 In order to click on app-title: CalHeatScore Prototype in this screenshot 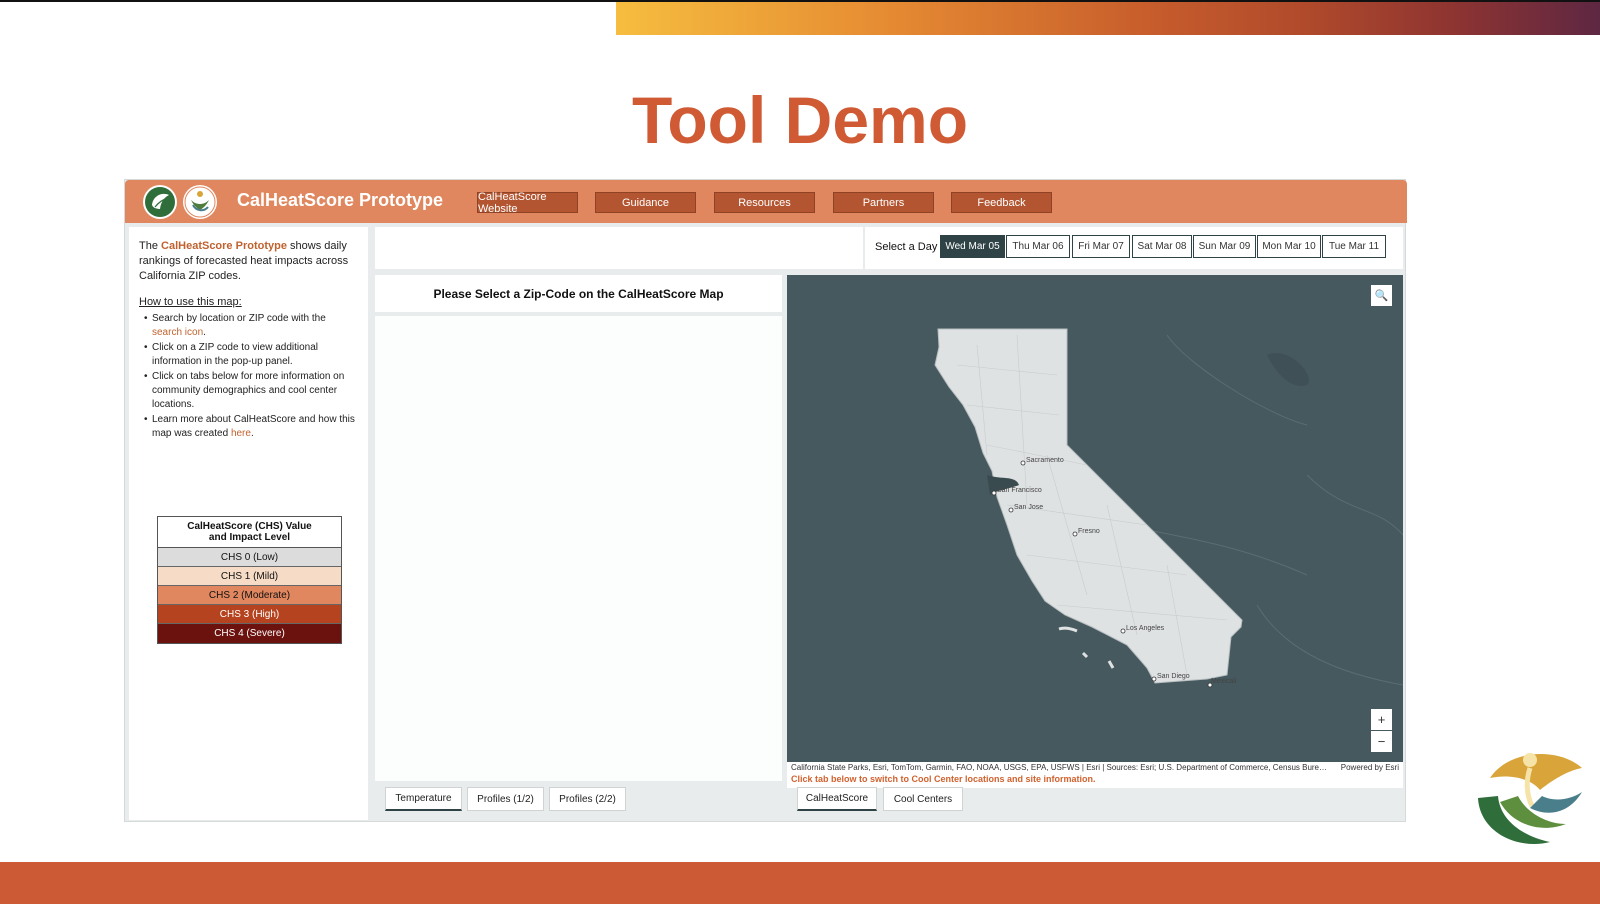, I will do `click(340, 200)`.